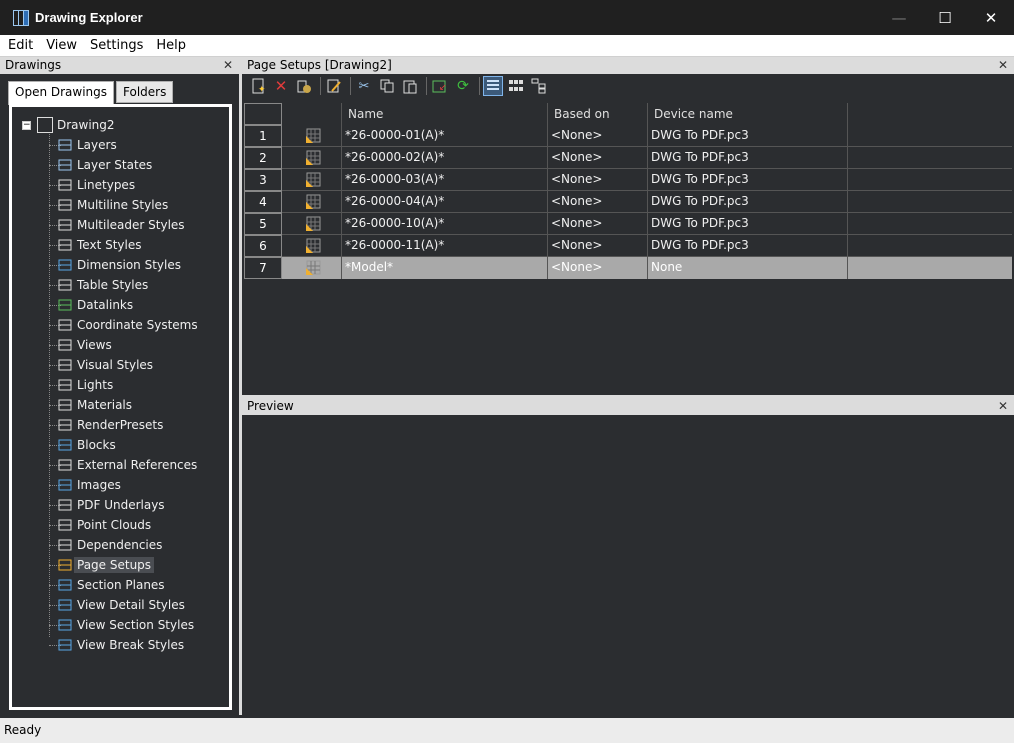 The height and width of the screenshot is (743, 1014). I want to click on tree-item-renderpresets: RenderPresets, so click(110, 425).